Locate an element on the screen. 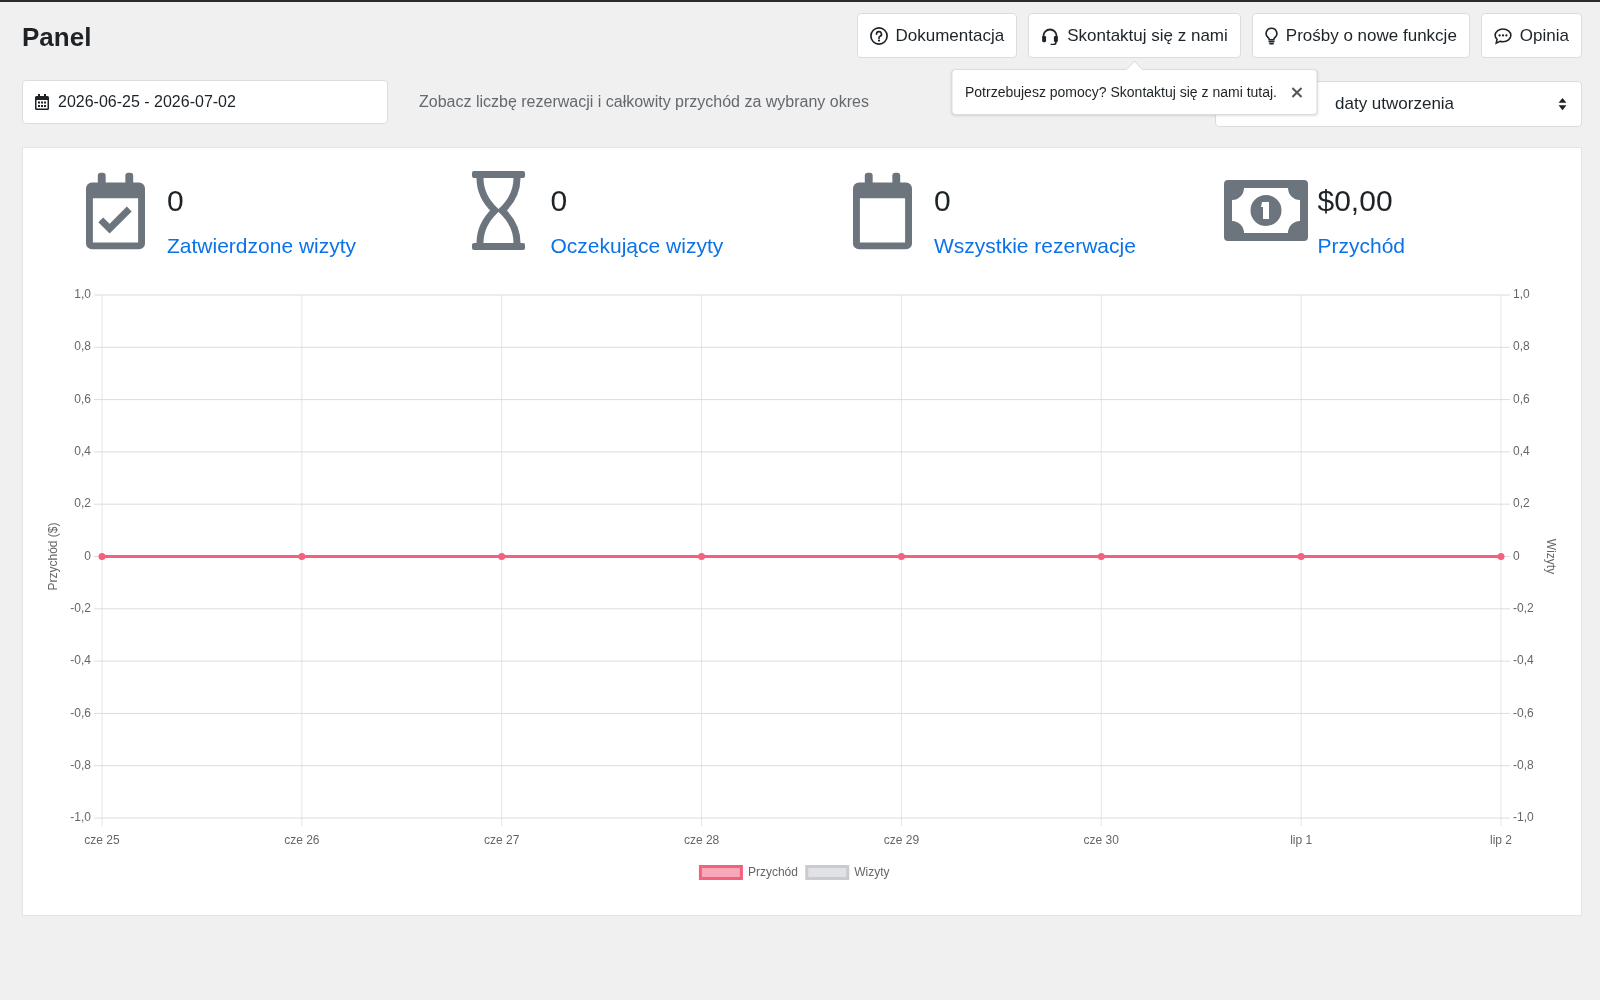 This screenshot has height=1000, width=1600. description-text: Zobacz liczbę rezerwacji i całkowity przychód za wybrany okres is located at coordinates (644, 102).